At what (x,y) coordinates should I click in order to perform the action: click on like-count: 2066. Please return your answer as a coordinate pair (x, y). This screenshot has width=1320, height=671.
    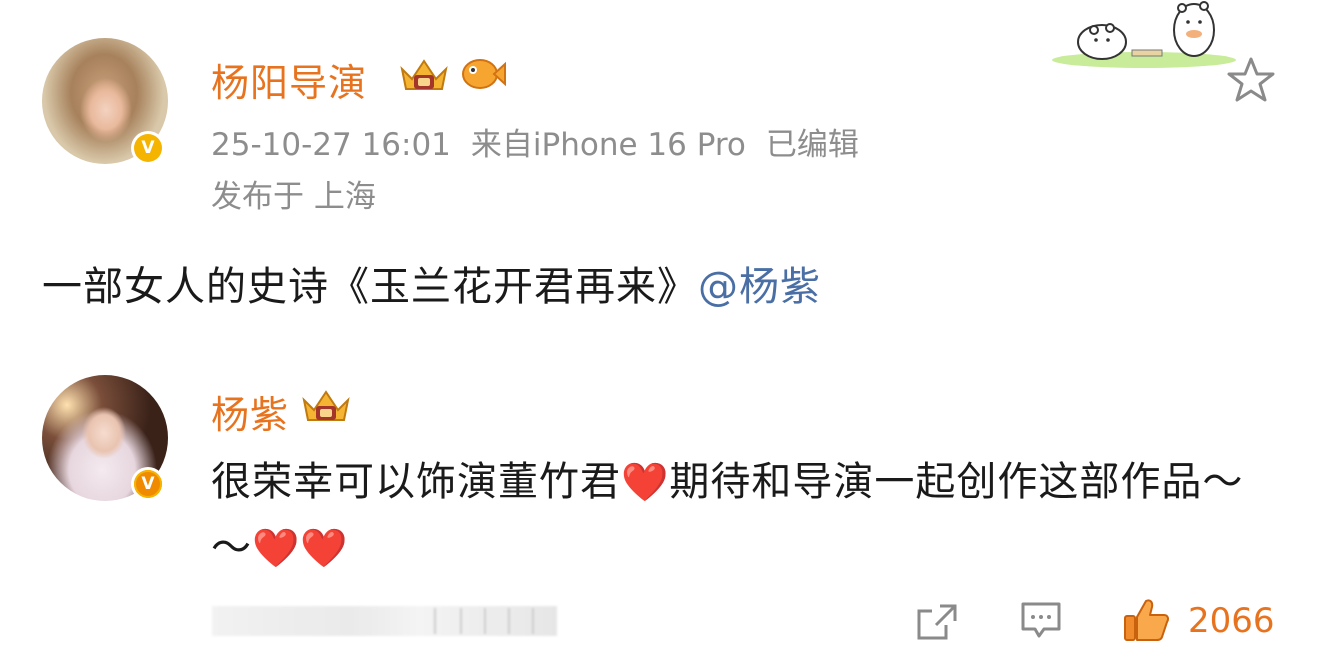
    Looking at the image, I should click on (1231, 621).